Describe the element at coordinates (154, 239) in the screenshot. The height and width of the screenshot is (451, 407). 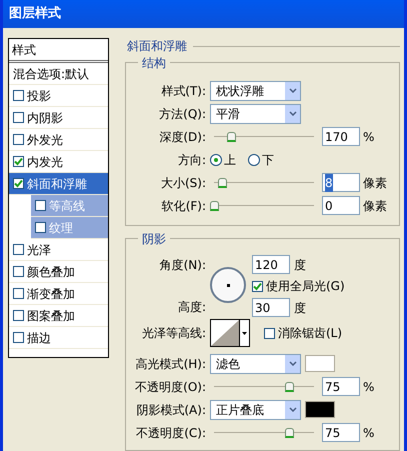
I see `group-title: 阴影` at that location.